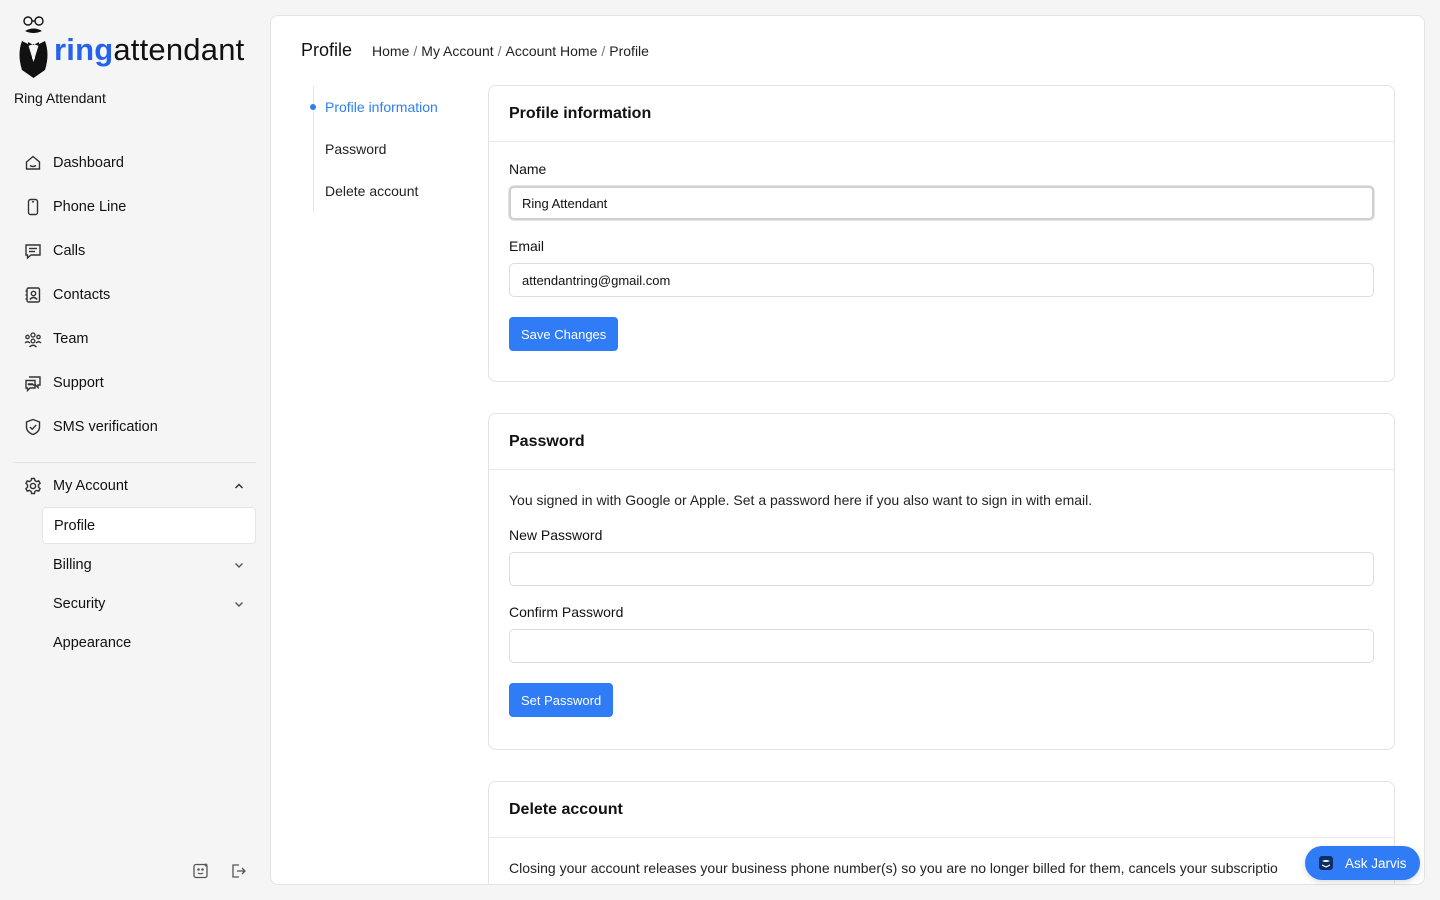 The height and width of the screenshot is (900, 1440). Describe the element at coordinates (33, 251) in the screenshot. I see `message-icon` at that location.